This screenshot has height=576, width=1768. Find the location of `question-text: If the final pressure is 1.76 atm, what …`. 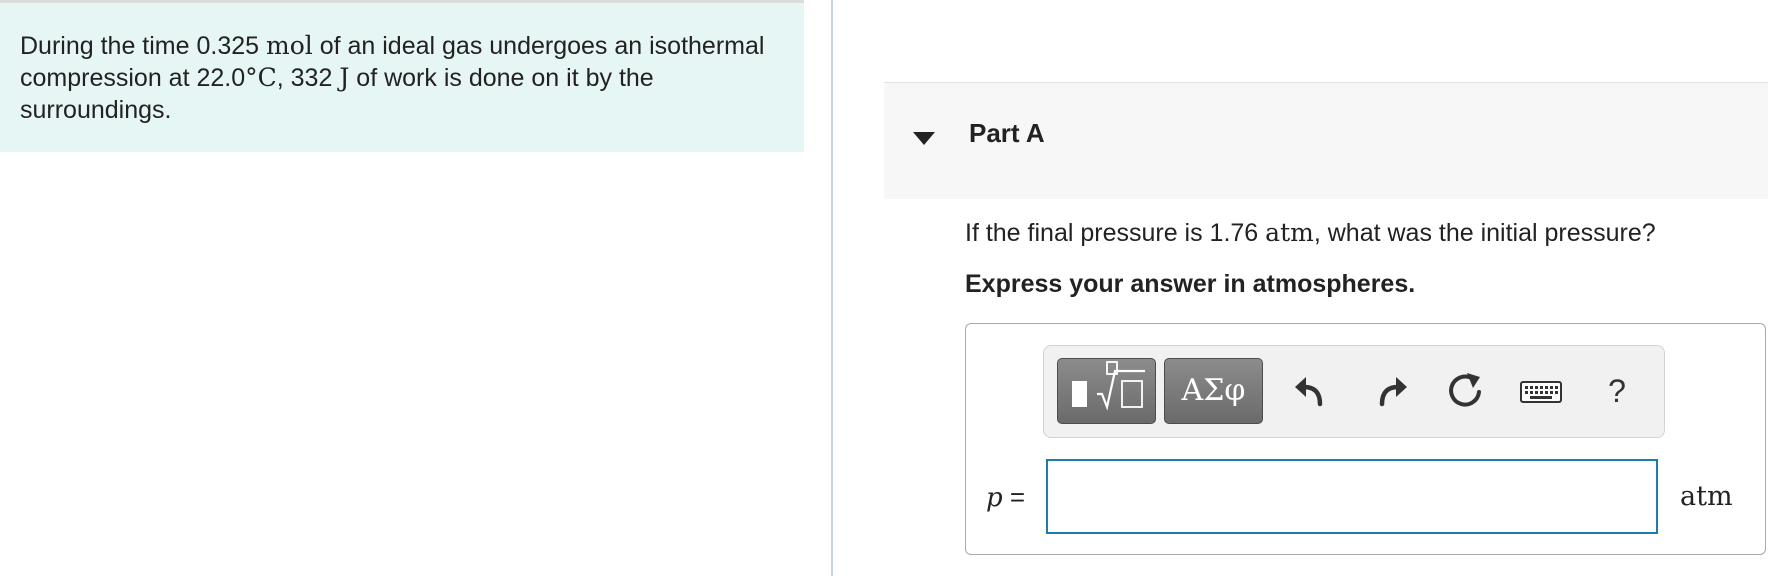

question-text: If the final pressure is 1.76 atm, what … is located at coordinates (1310, 233).